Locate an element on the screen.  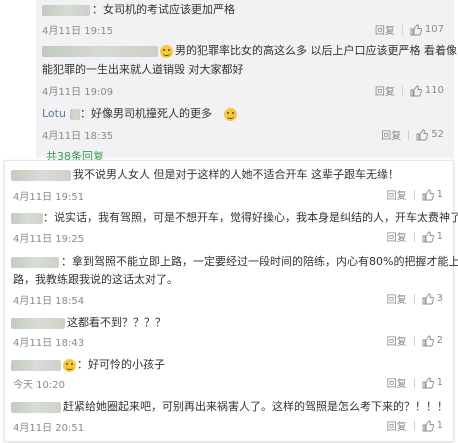
comment-actions: 回复 2 is located at coordinates (415, 340).